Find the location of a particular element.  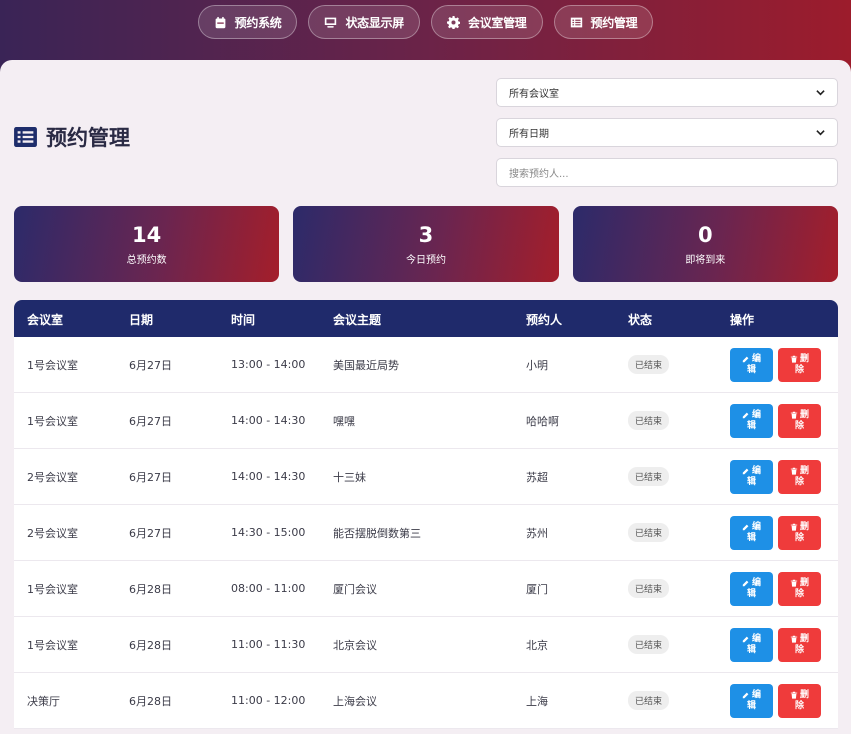

calendar-icon is located at coordinates (220, 22).